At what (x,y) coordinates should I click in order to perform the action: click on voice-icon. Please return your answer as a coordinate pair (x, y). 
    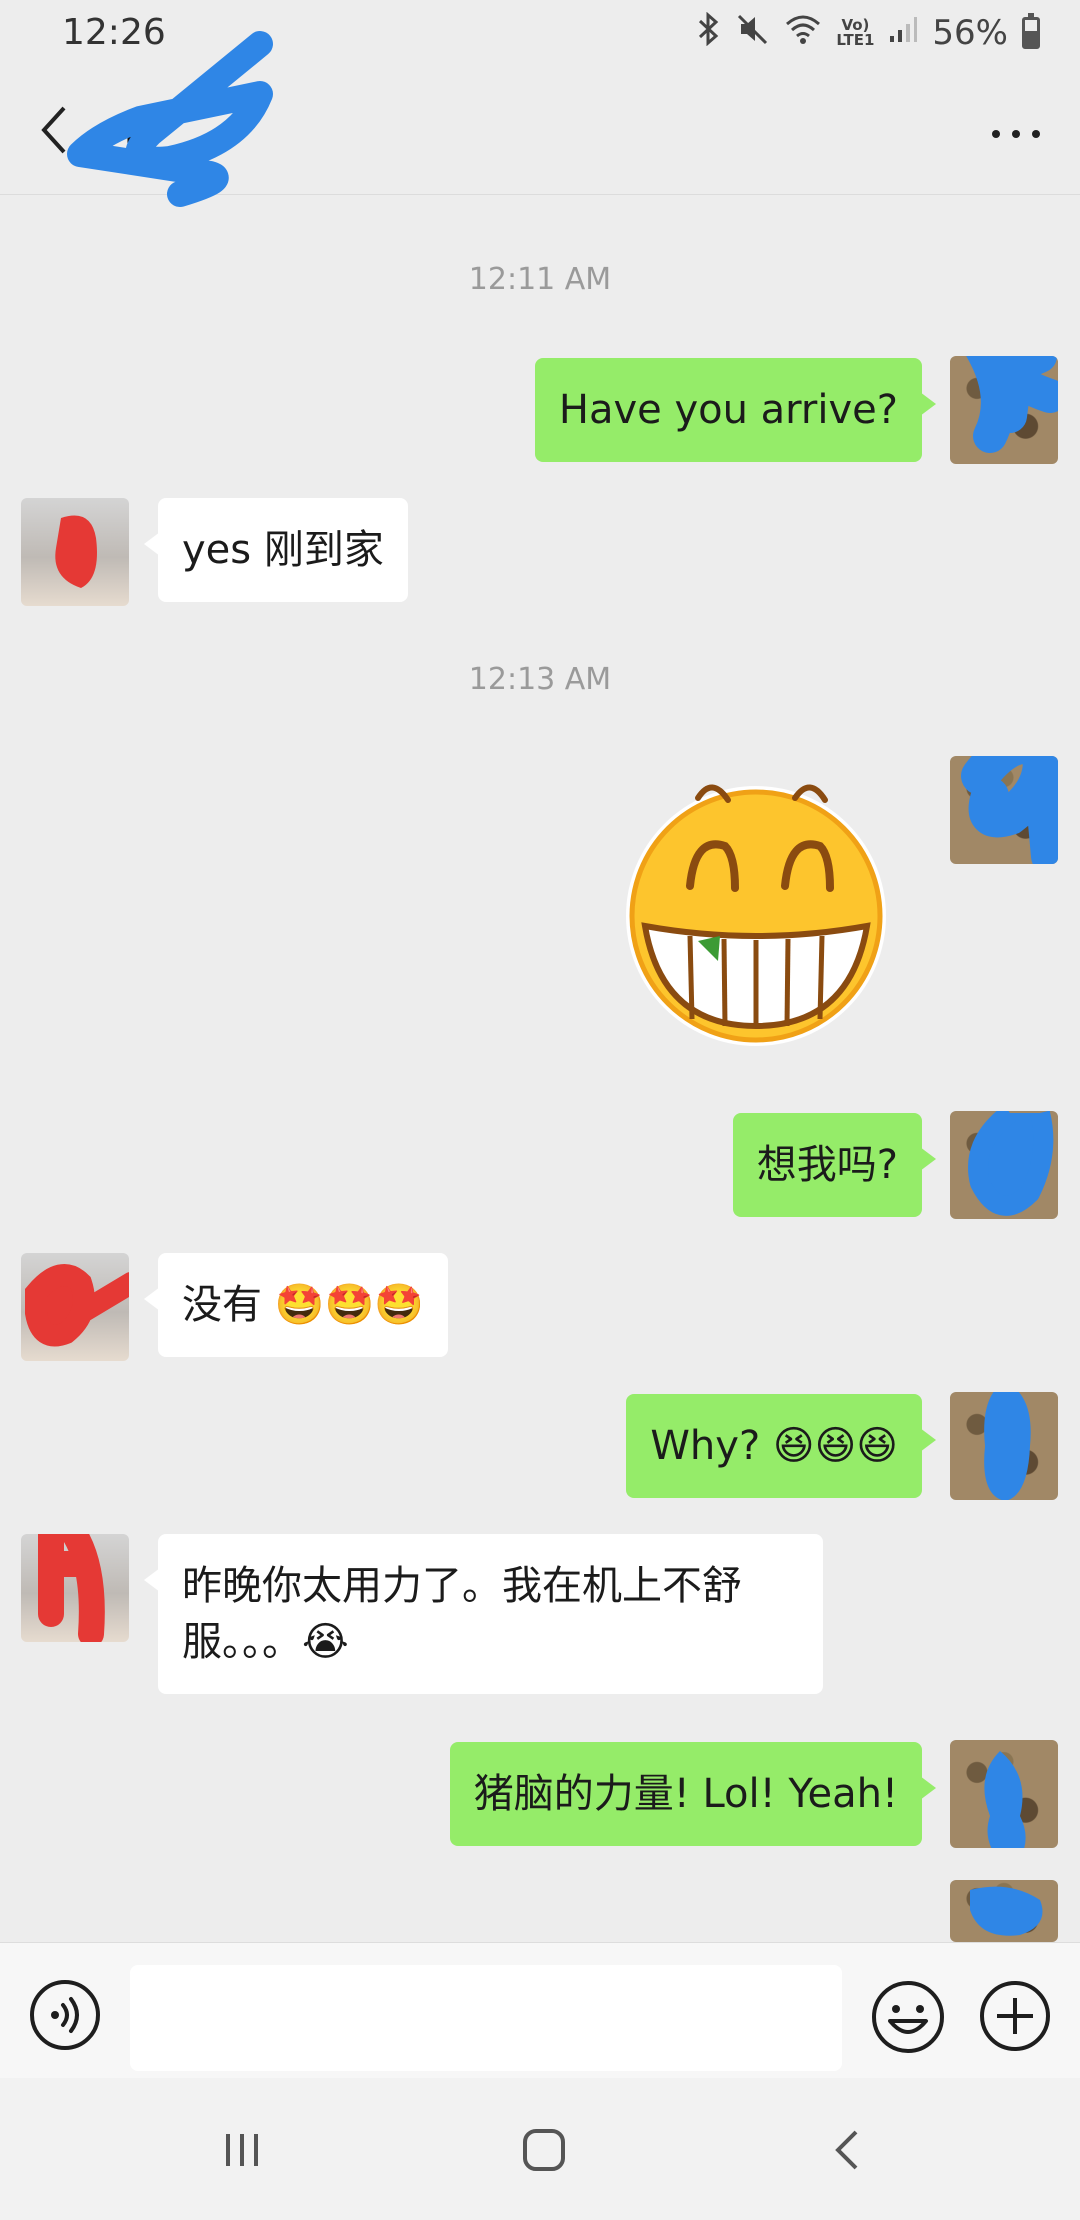
    Looking at the image, I should click on (65, 2015).